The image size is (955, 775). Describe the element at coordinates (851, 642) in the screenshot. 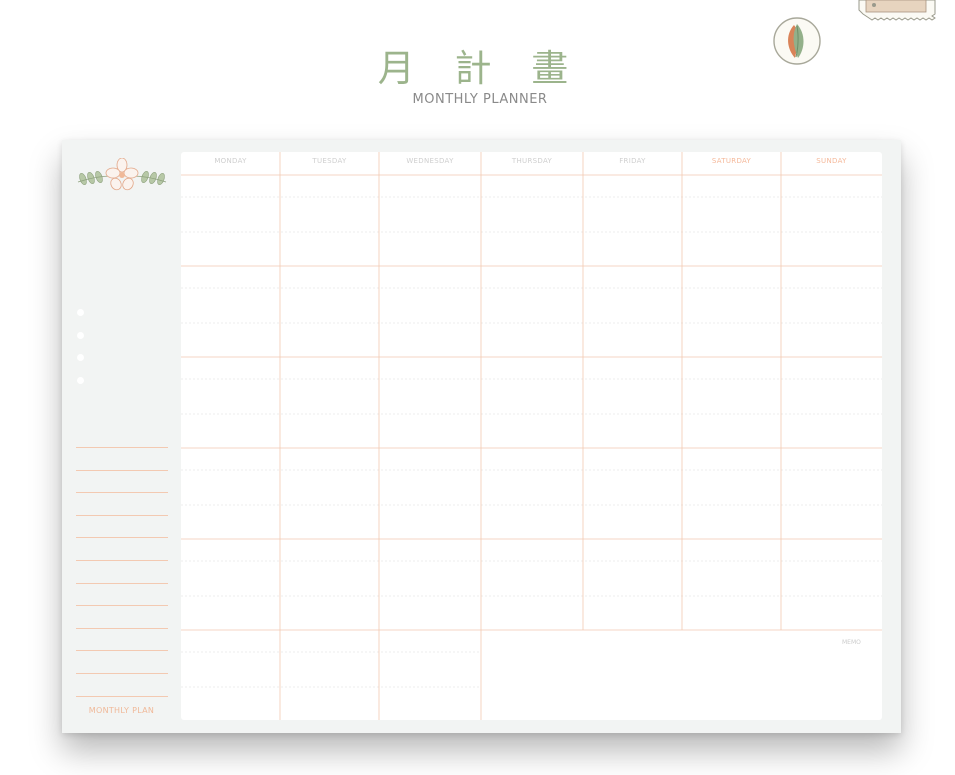

I see `memo-label: MEMO` at that location.